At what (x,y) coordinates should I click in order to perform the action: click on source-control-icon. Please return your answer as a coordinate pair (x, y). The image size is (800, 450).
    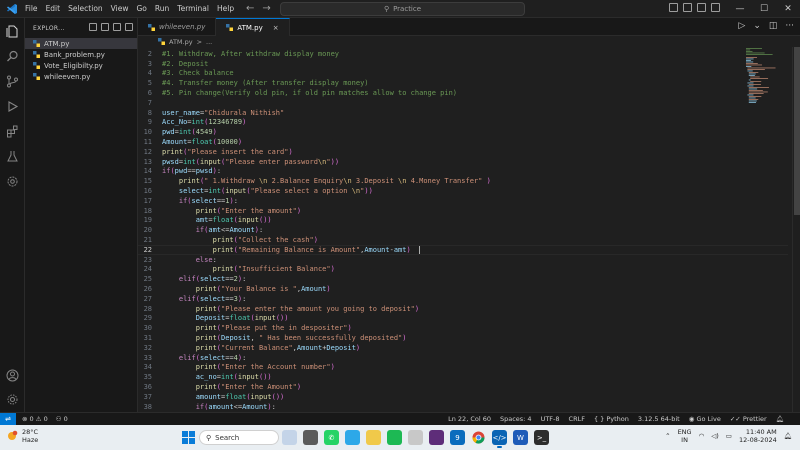
    Looking at the image, I should click on (12, 81).